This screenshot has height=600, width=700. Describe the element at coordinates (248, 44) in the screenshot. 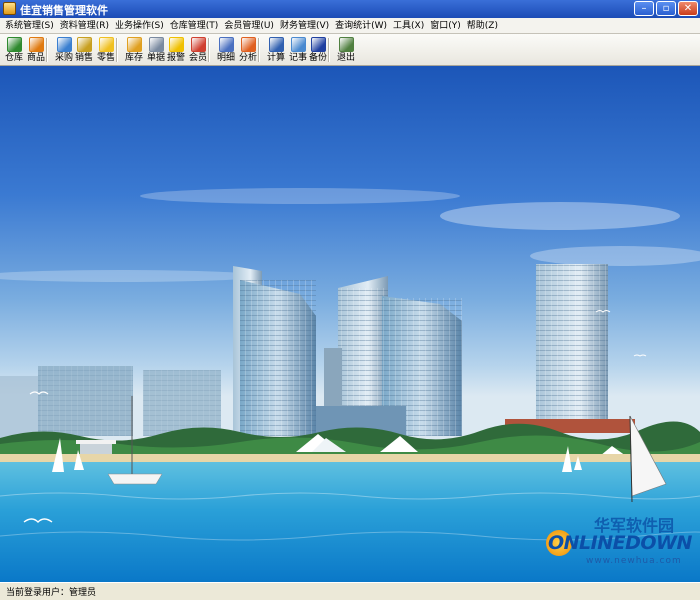

I see `analysis-chart-icon` at that location.